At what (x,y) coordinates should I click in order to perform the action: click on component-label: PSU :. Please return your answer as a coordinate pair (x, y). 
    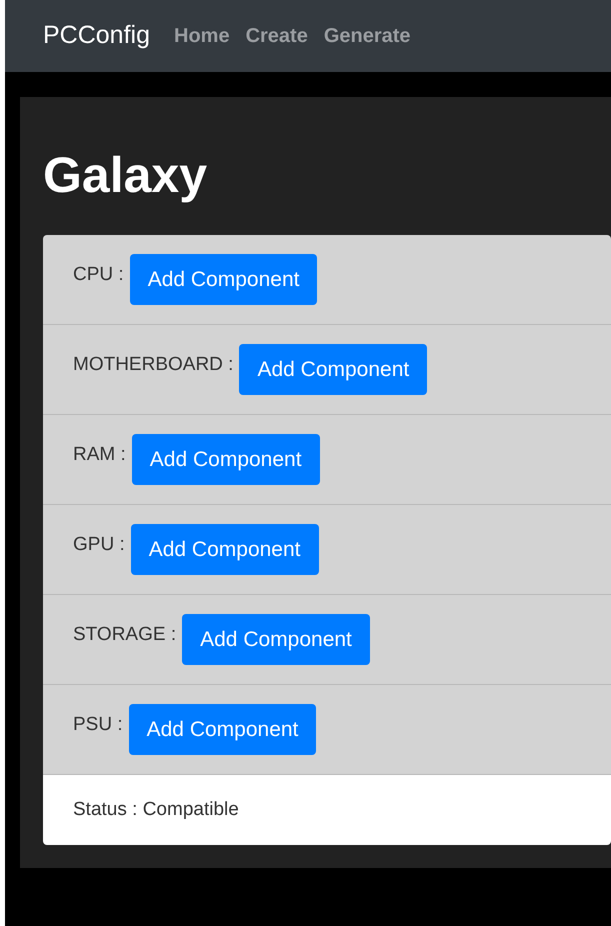
    Looking at the image, I should click on (98, 725).